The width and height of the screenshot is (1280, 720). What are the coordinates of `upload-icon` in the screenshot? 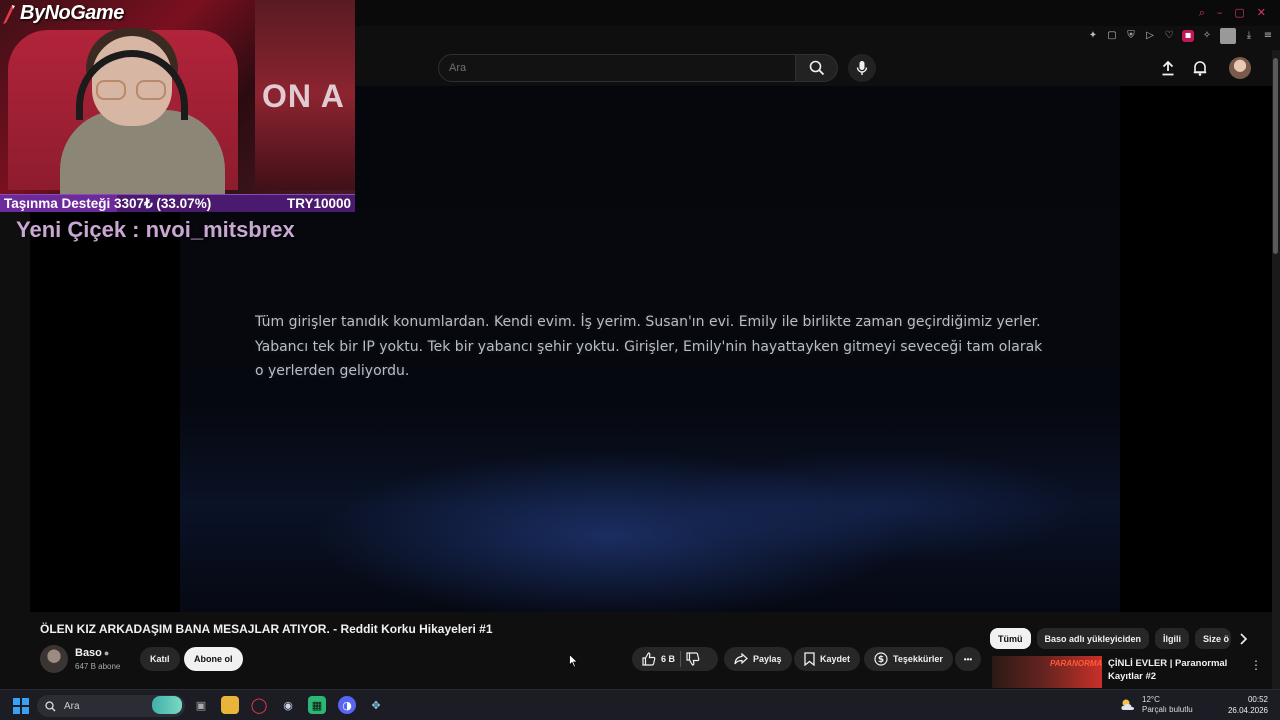 It's located at (1168, 68).